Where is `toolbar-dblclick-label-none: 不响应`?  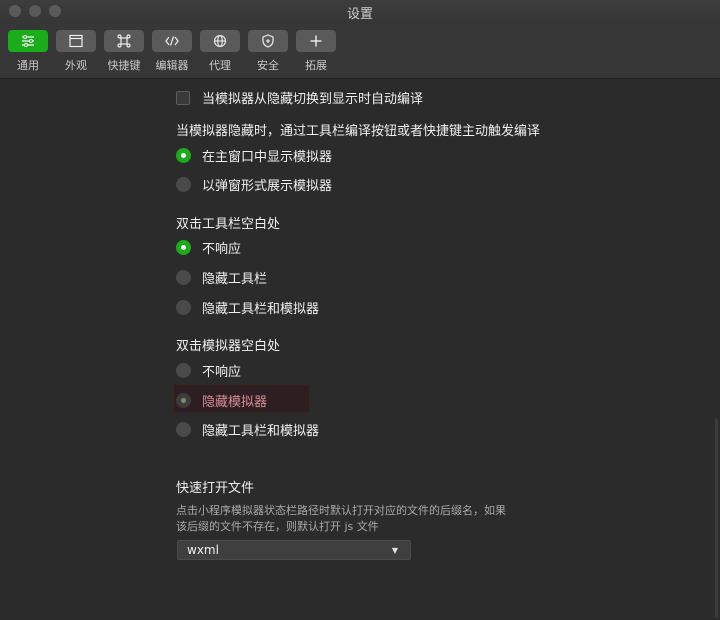 toolbar-dblclick-label-none: 不响应 is located at coordinates (222, 249).